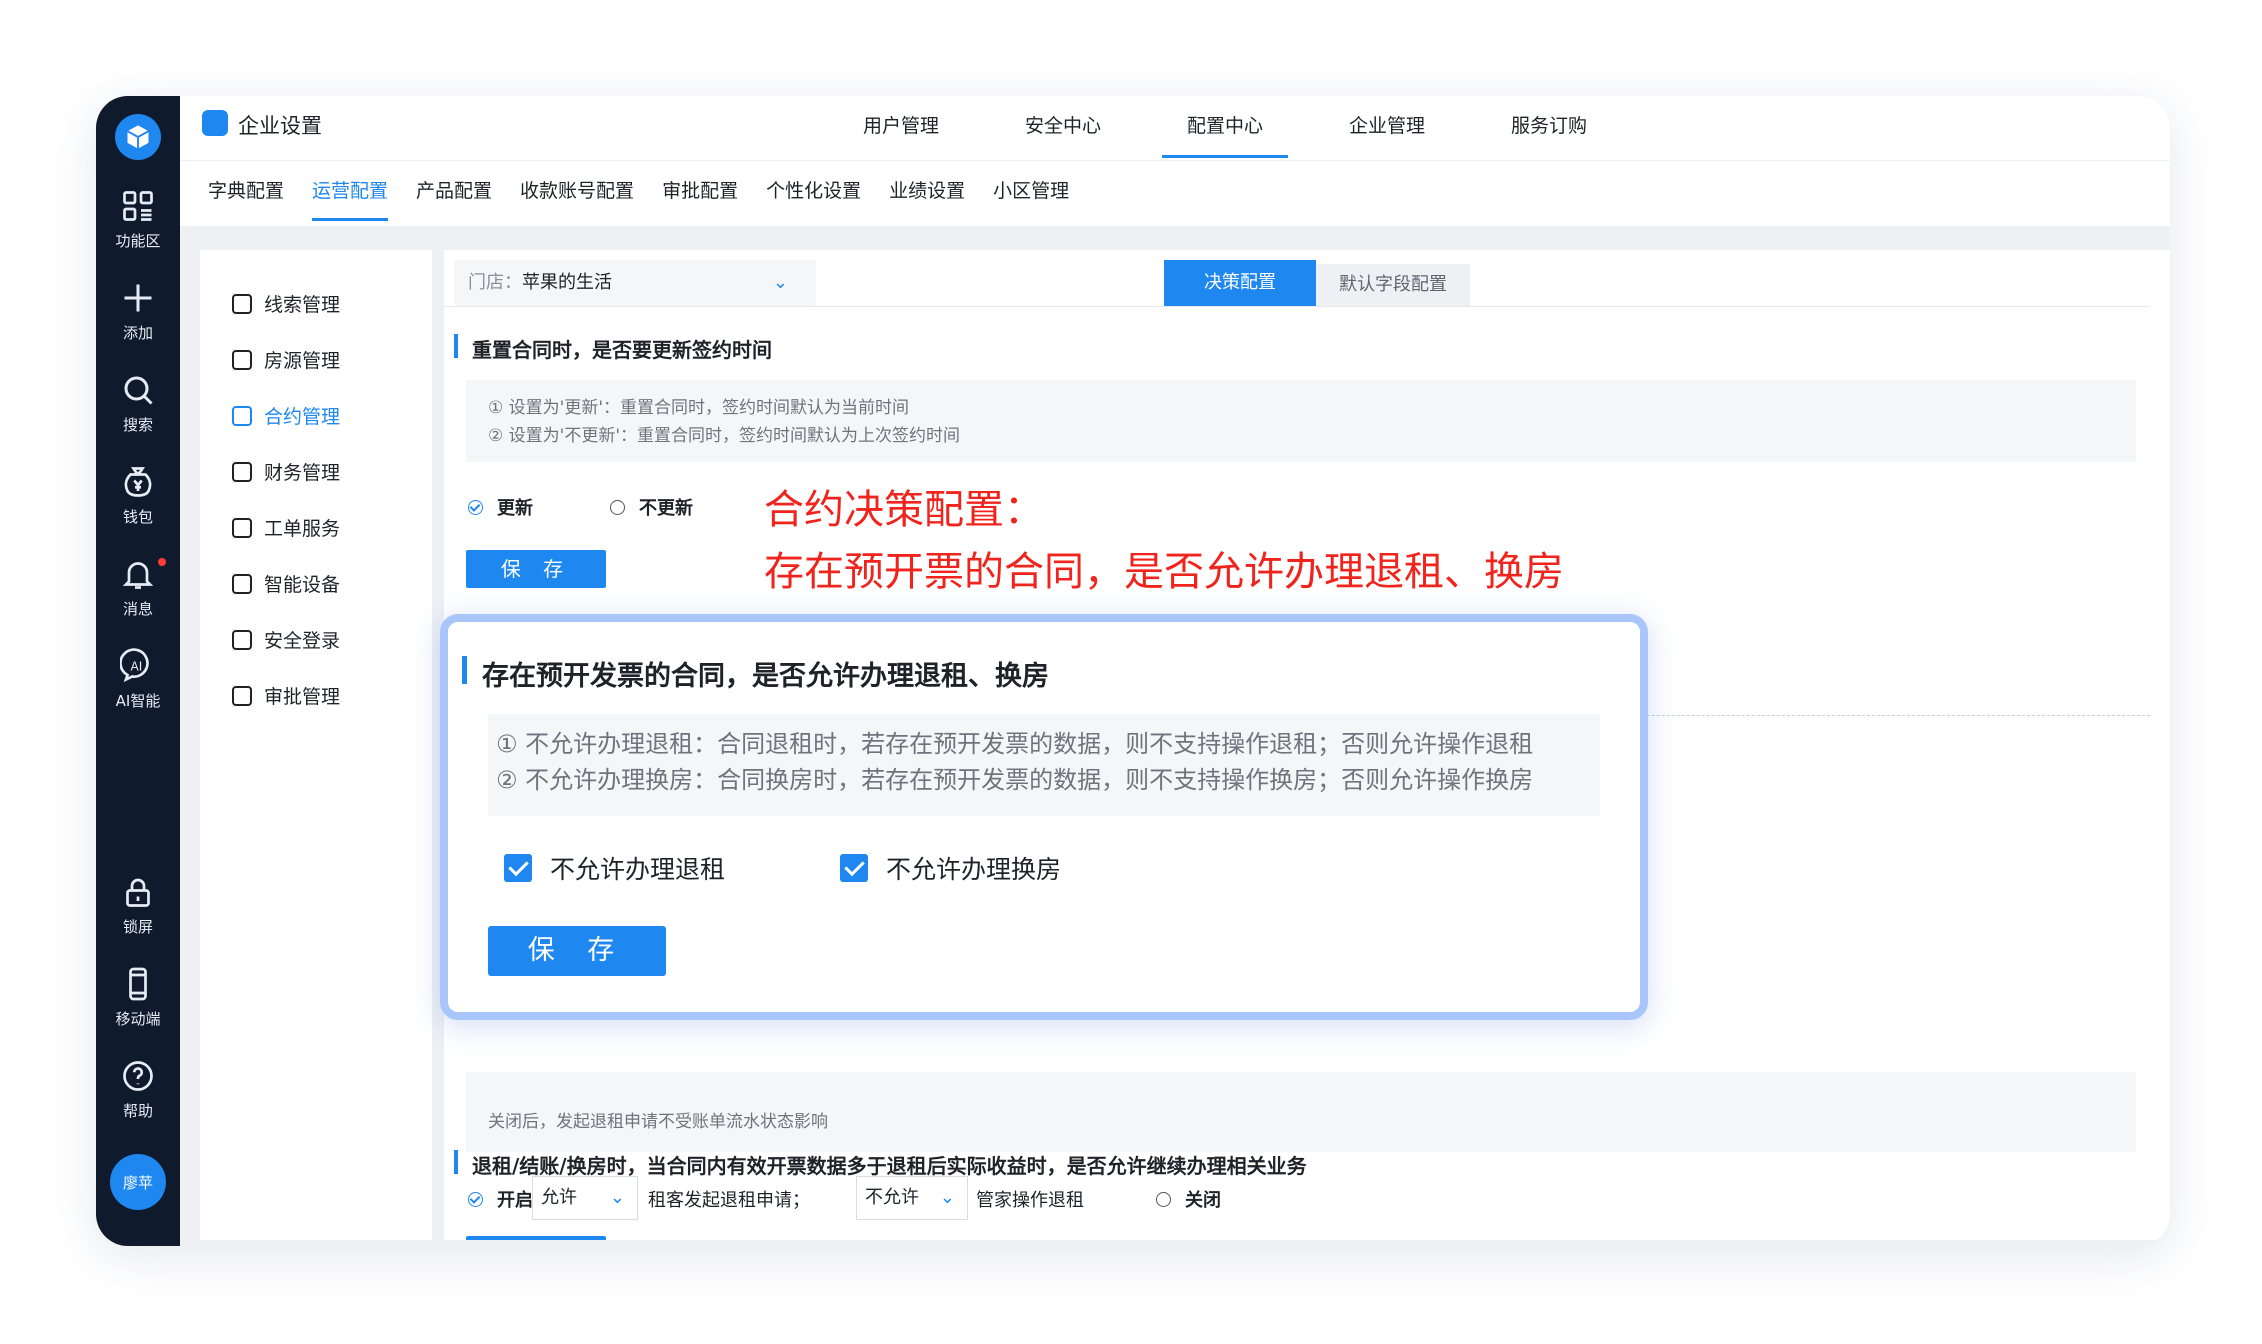 This screenshot has width=2262, height=1344. Describe the element at coordinates (137, 333) in the screenshot. I see `rail-label: 添加` at that location.